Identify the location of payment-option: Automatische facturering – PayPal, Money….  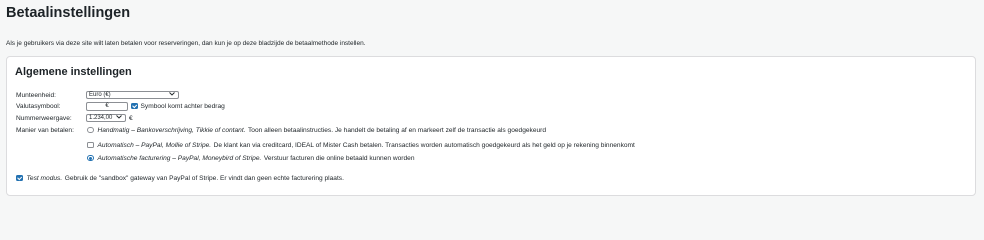
(251, 158).